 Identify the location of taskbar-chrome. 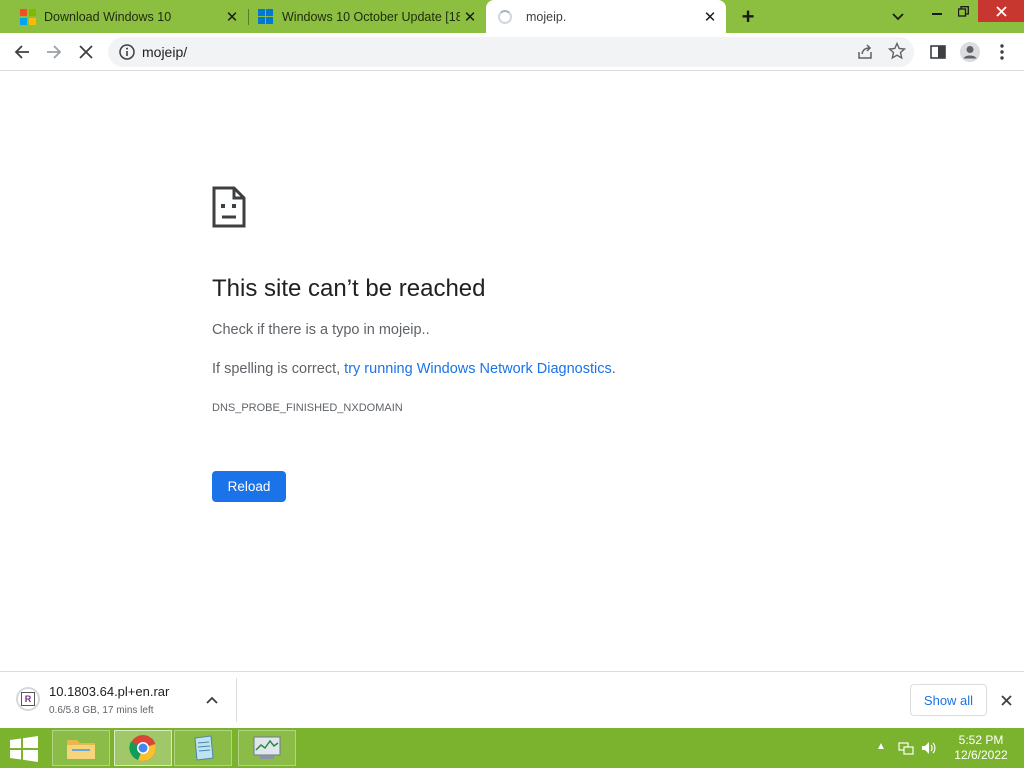
(143, 748).